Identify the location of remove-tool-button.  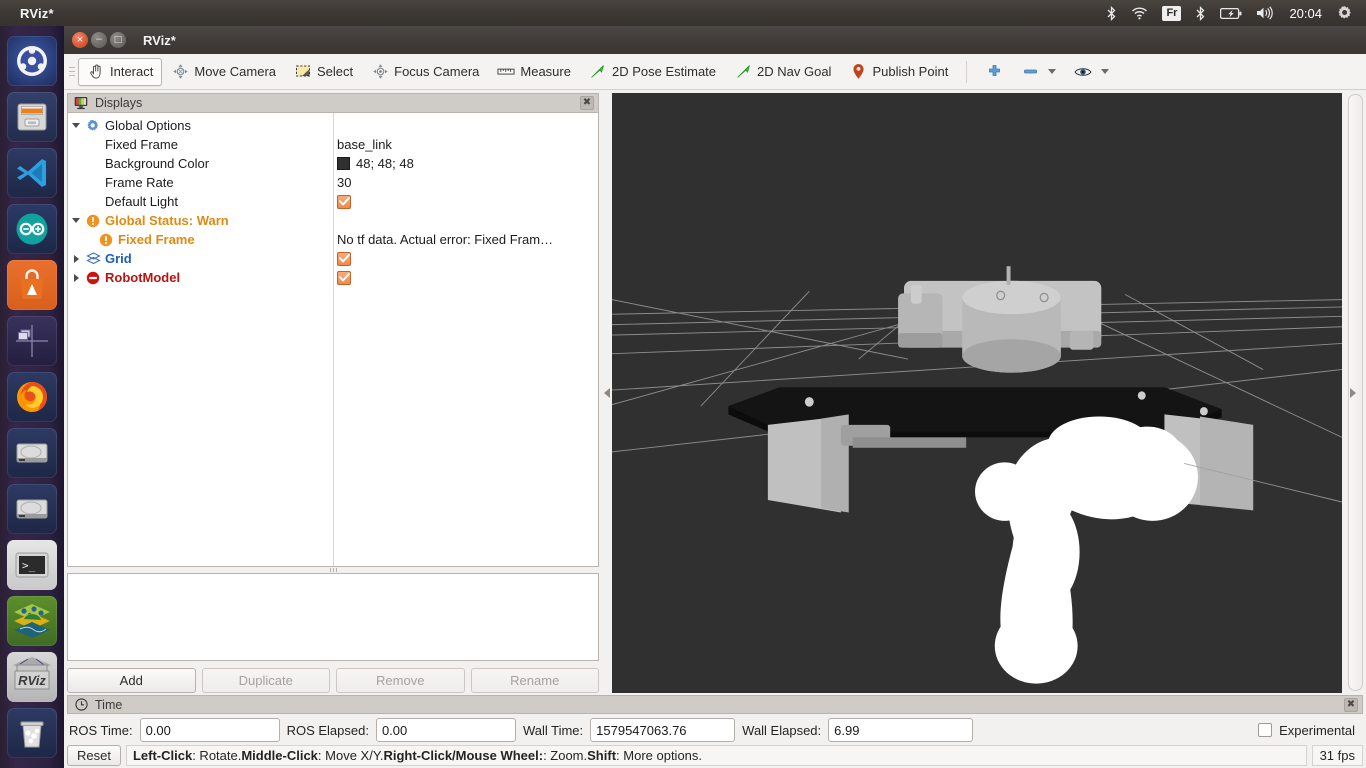
(1038, 72).